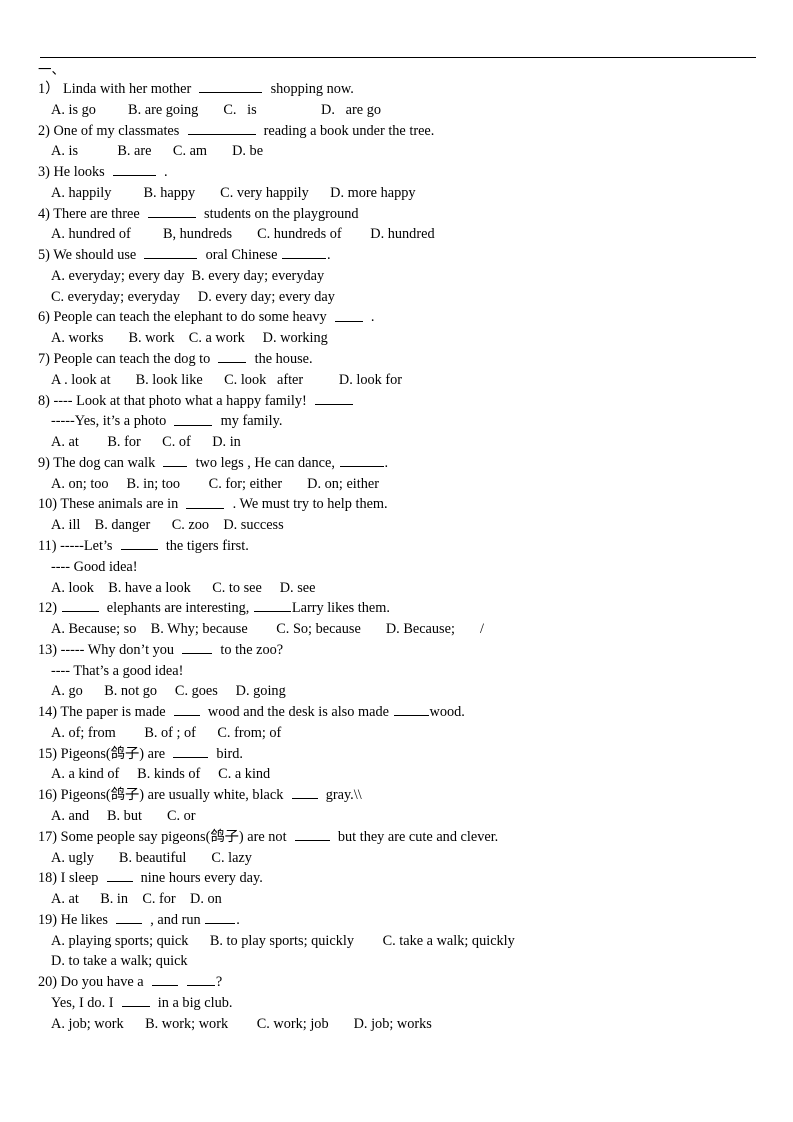 This screenshot has width=793, height=1122. What do you see at coordinates (46, 130) in the screenshot?
I see `question-number: 2)` at bounding box center [46, 130].